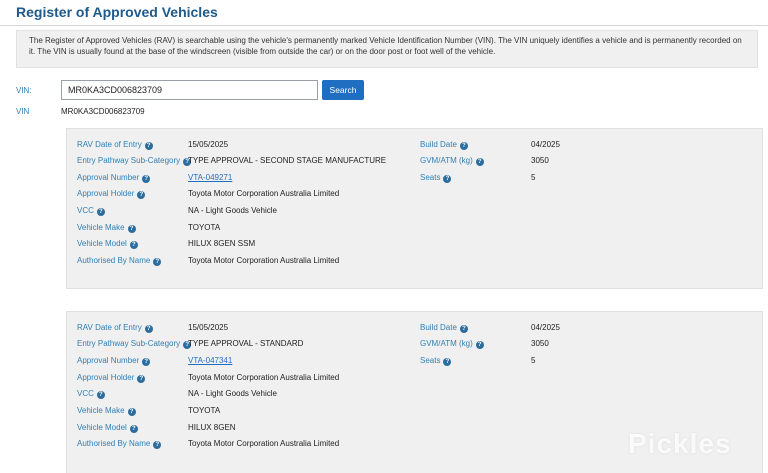 This screenshot has height=473, width=768. I want to click on title-bar: Register of Approved Vehicles, so click(384, 13).